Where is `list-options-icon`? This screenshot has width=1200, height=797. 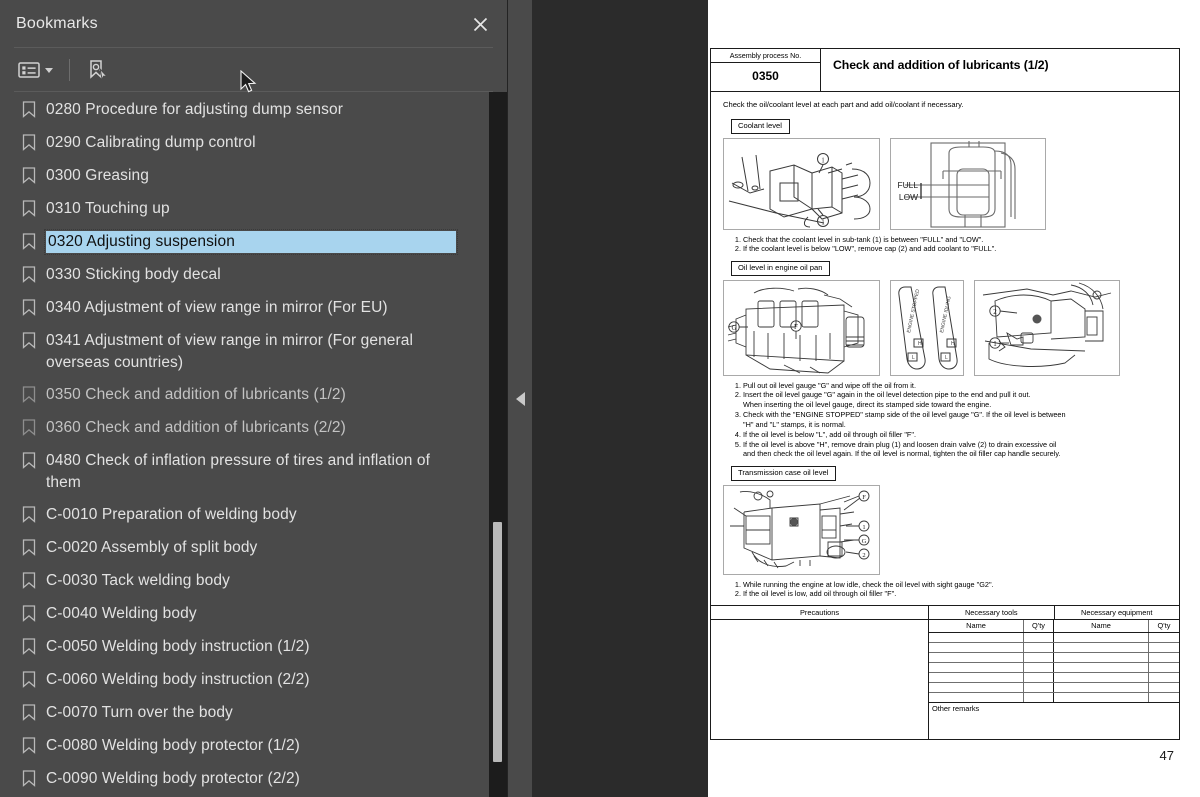 list-options-icon is located at coordinates (35, 70).